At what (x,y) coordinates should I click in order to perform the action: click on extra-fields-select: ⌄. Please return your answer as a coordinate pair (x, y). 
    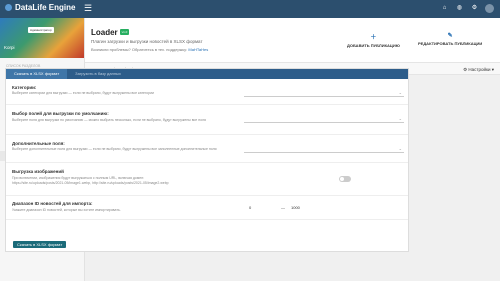
    Looking at the image, I should click on (324, 149).